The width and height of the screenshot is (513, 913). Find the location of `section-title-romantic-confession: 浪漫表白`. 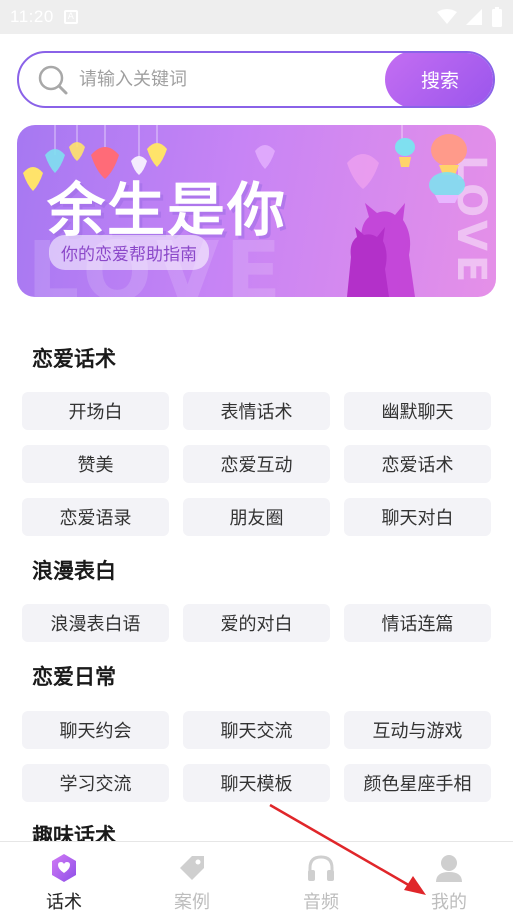

section-title-romantic-confession: 浪漫表白 is located at coordinates (74, 571).